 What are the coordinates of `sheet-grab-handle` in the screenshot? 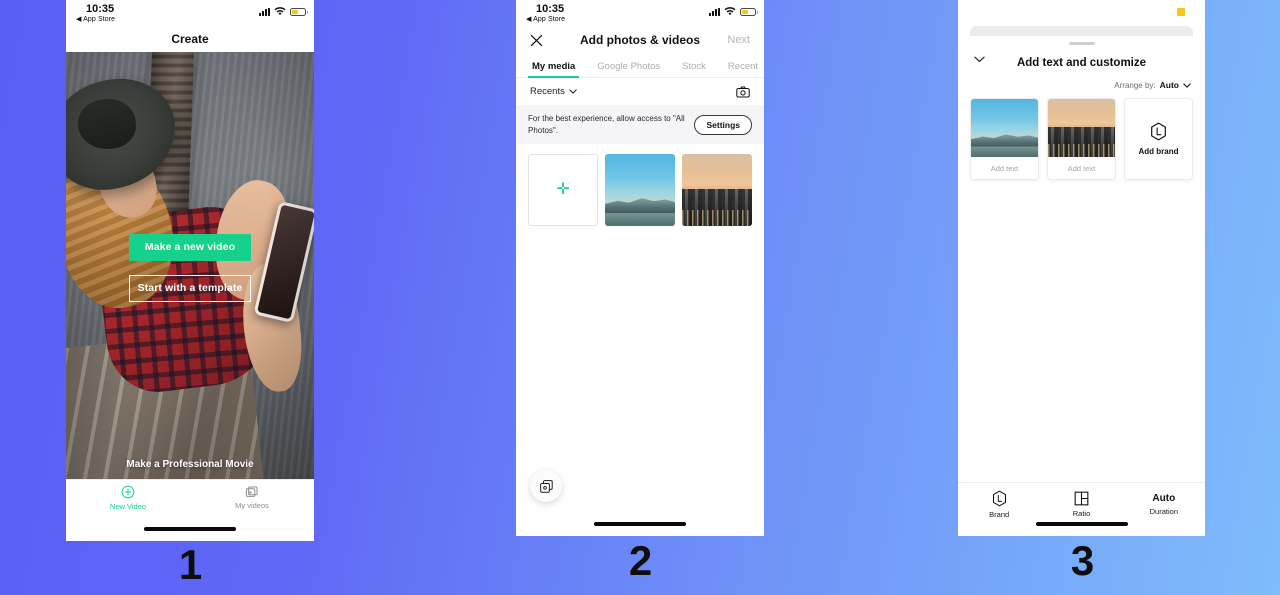 It's located at (1081, 43).